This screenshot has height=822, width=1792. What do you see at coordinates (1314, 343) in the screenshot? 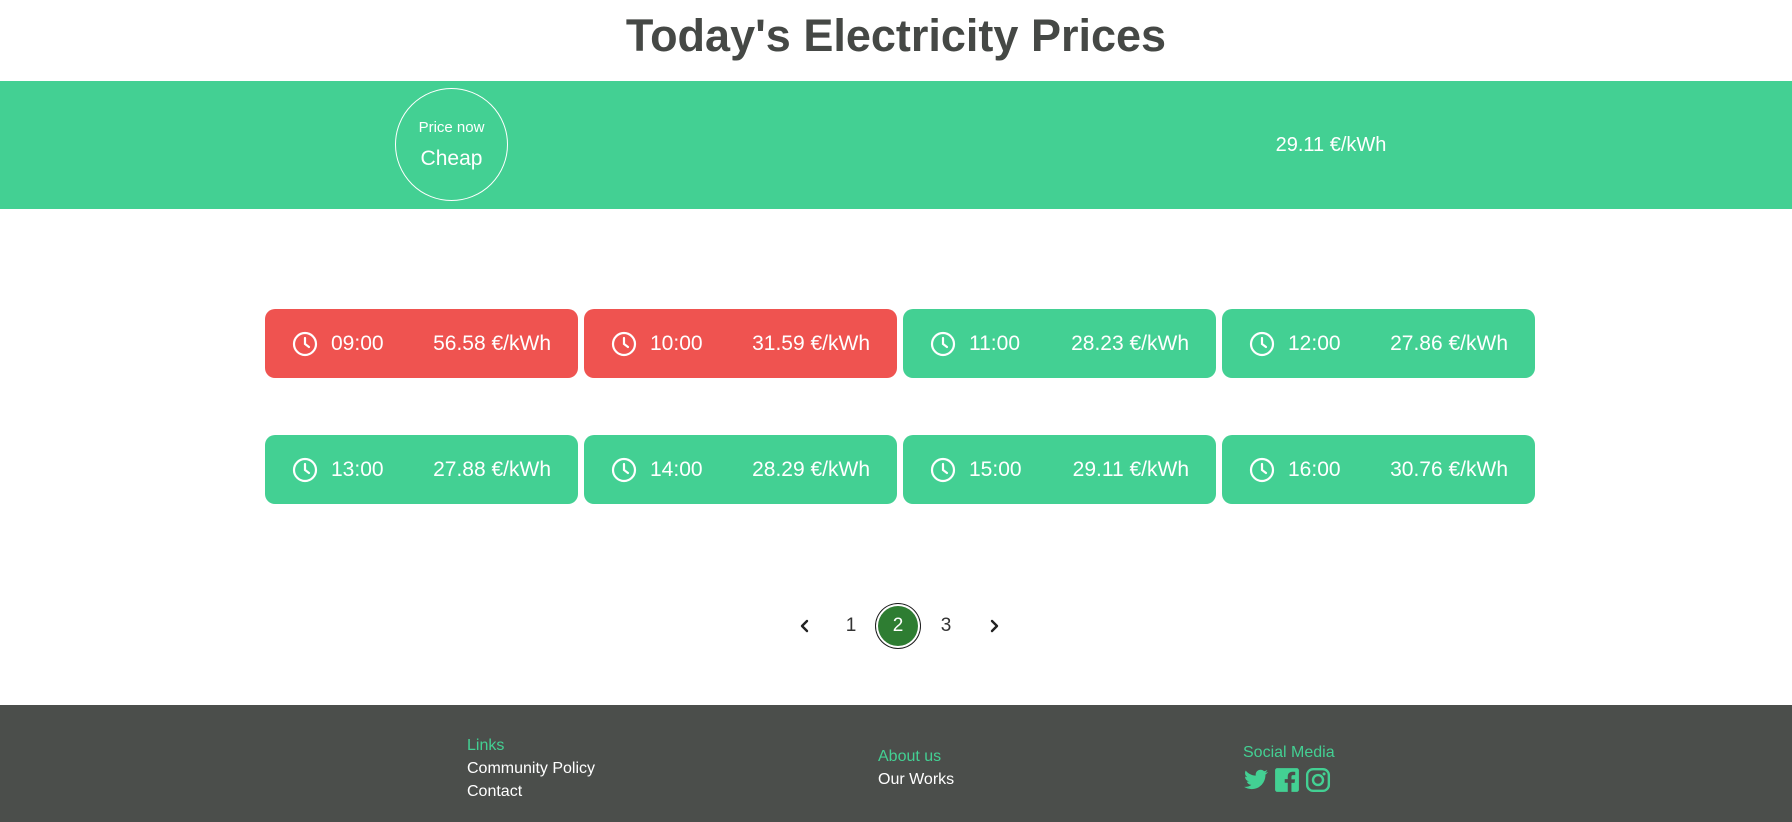
I see `hour-time: 12:00` at bounding box center [1314, 343].